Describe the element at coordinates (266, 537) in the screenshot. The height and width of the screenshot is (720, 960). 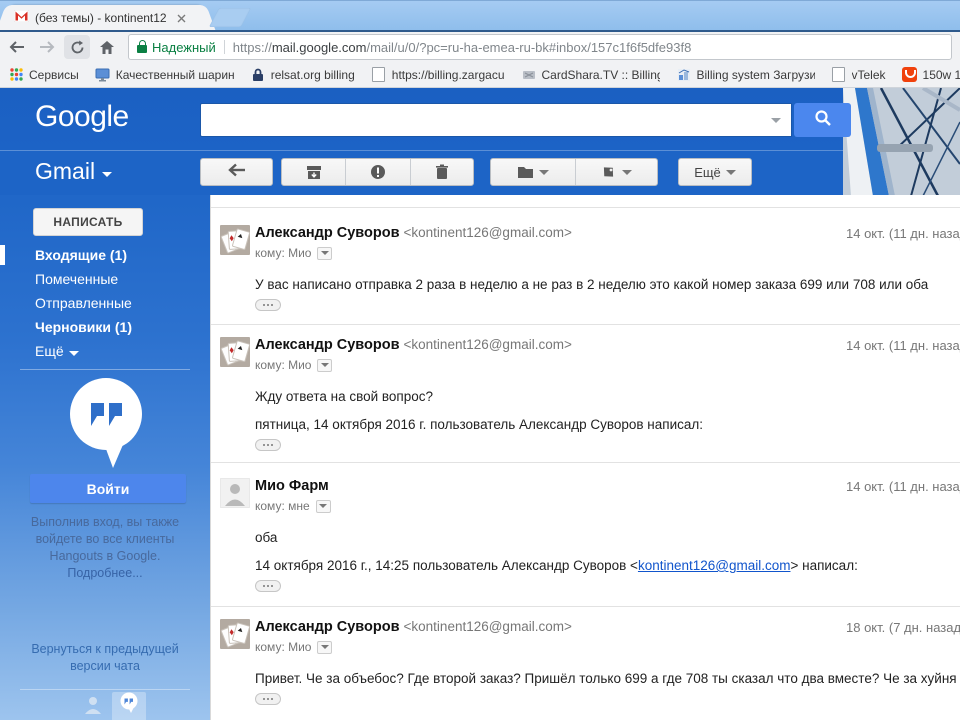
I see `email-body-line: оба` at that location.